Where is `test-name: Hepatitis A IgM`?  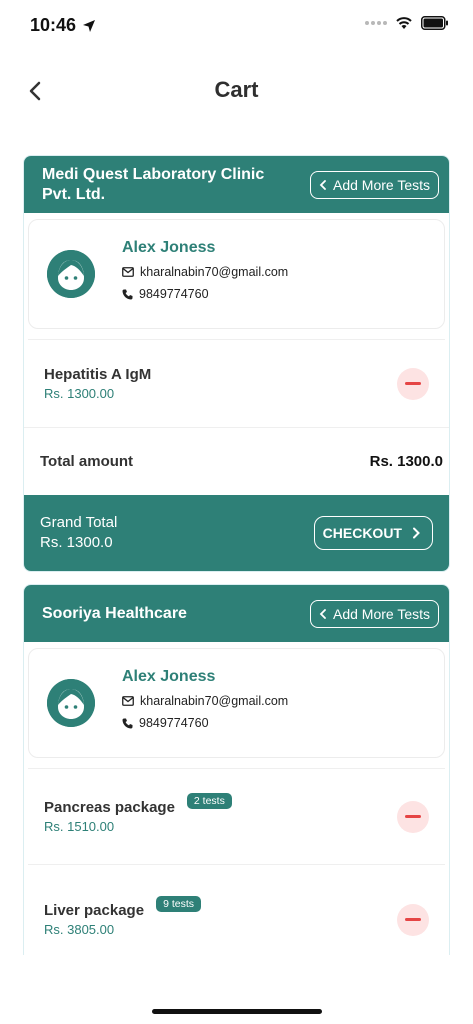 test-name: Hepatitis A IgM is located at coordinates (98, 374).